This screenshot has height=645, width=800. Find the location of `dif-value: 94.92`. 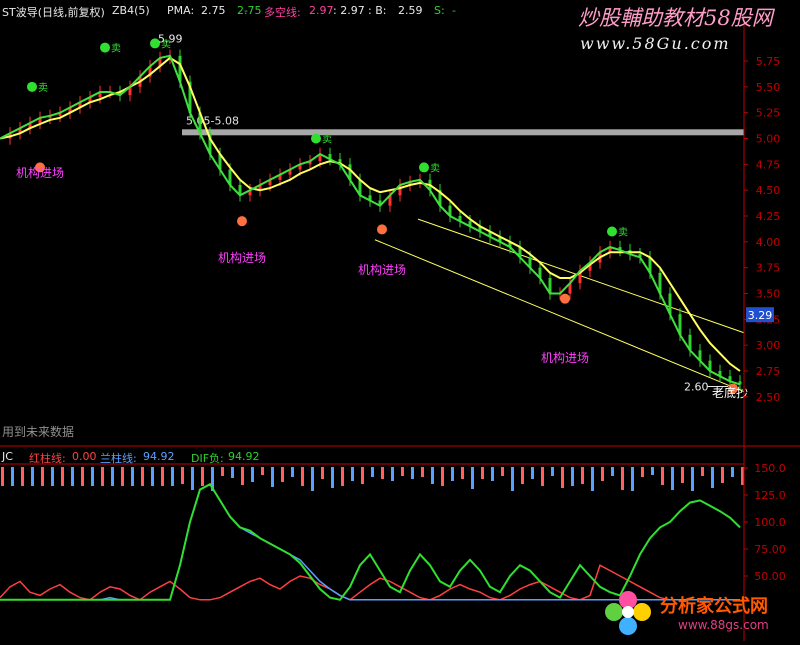

dif-value: 94.92 is located at coordinates (244, 456).